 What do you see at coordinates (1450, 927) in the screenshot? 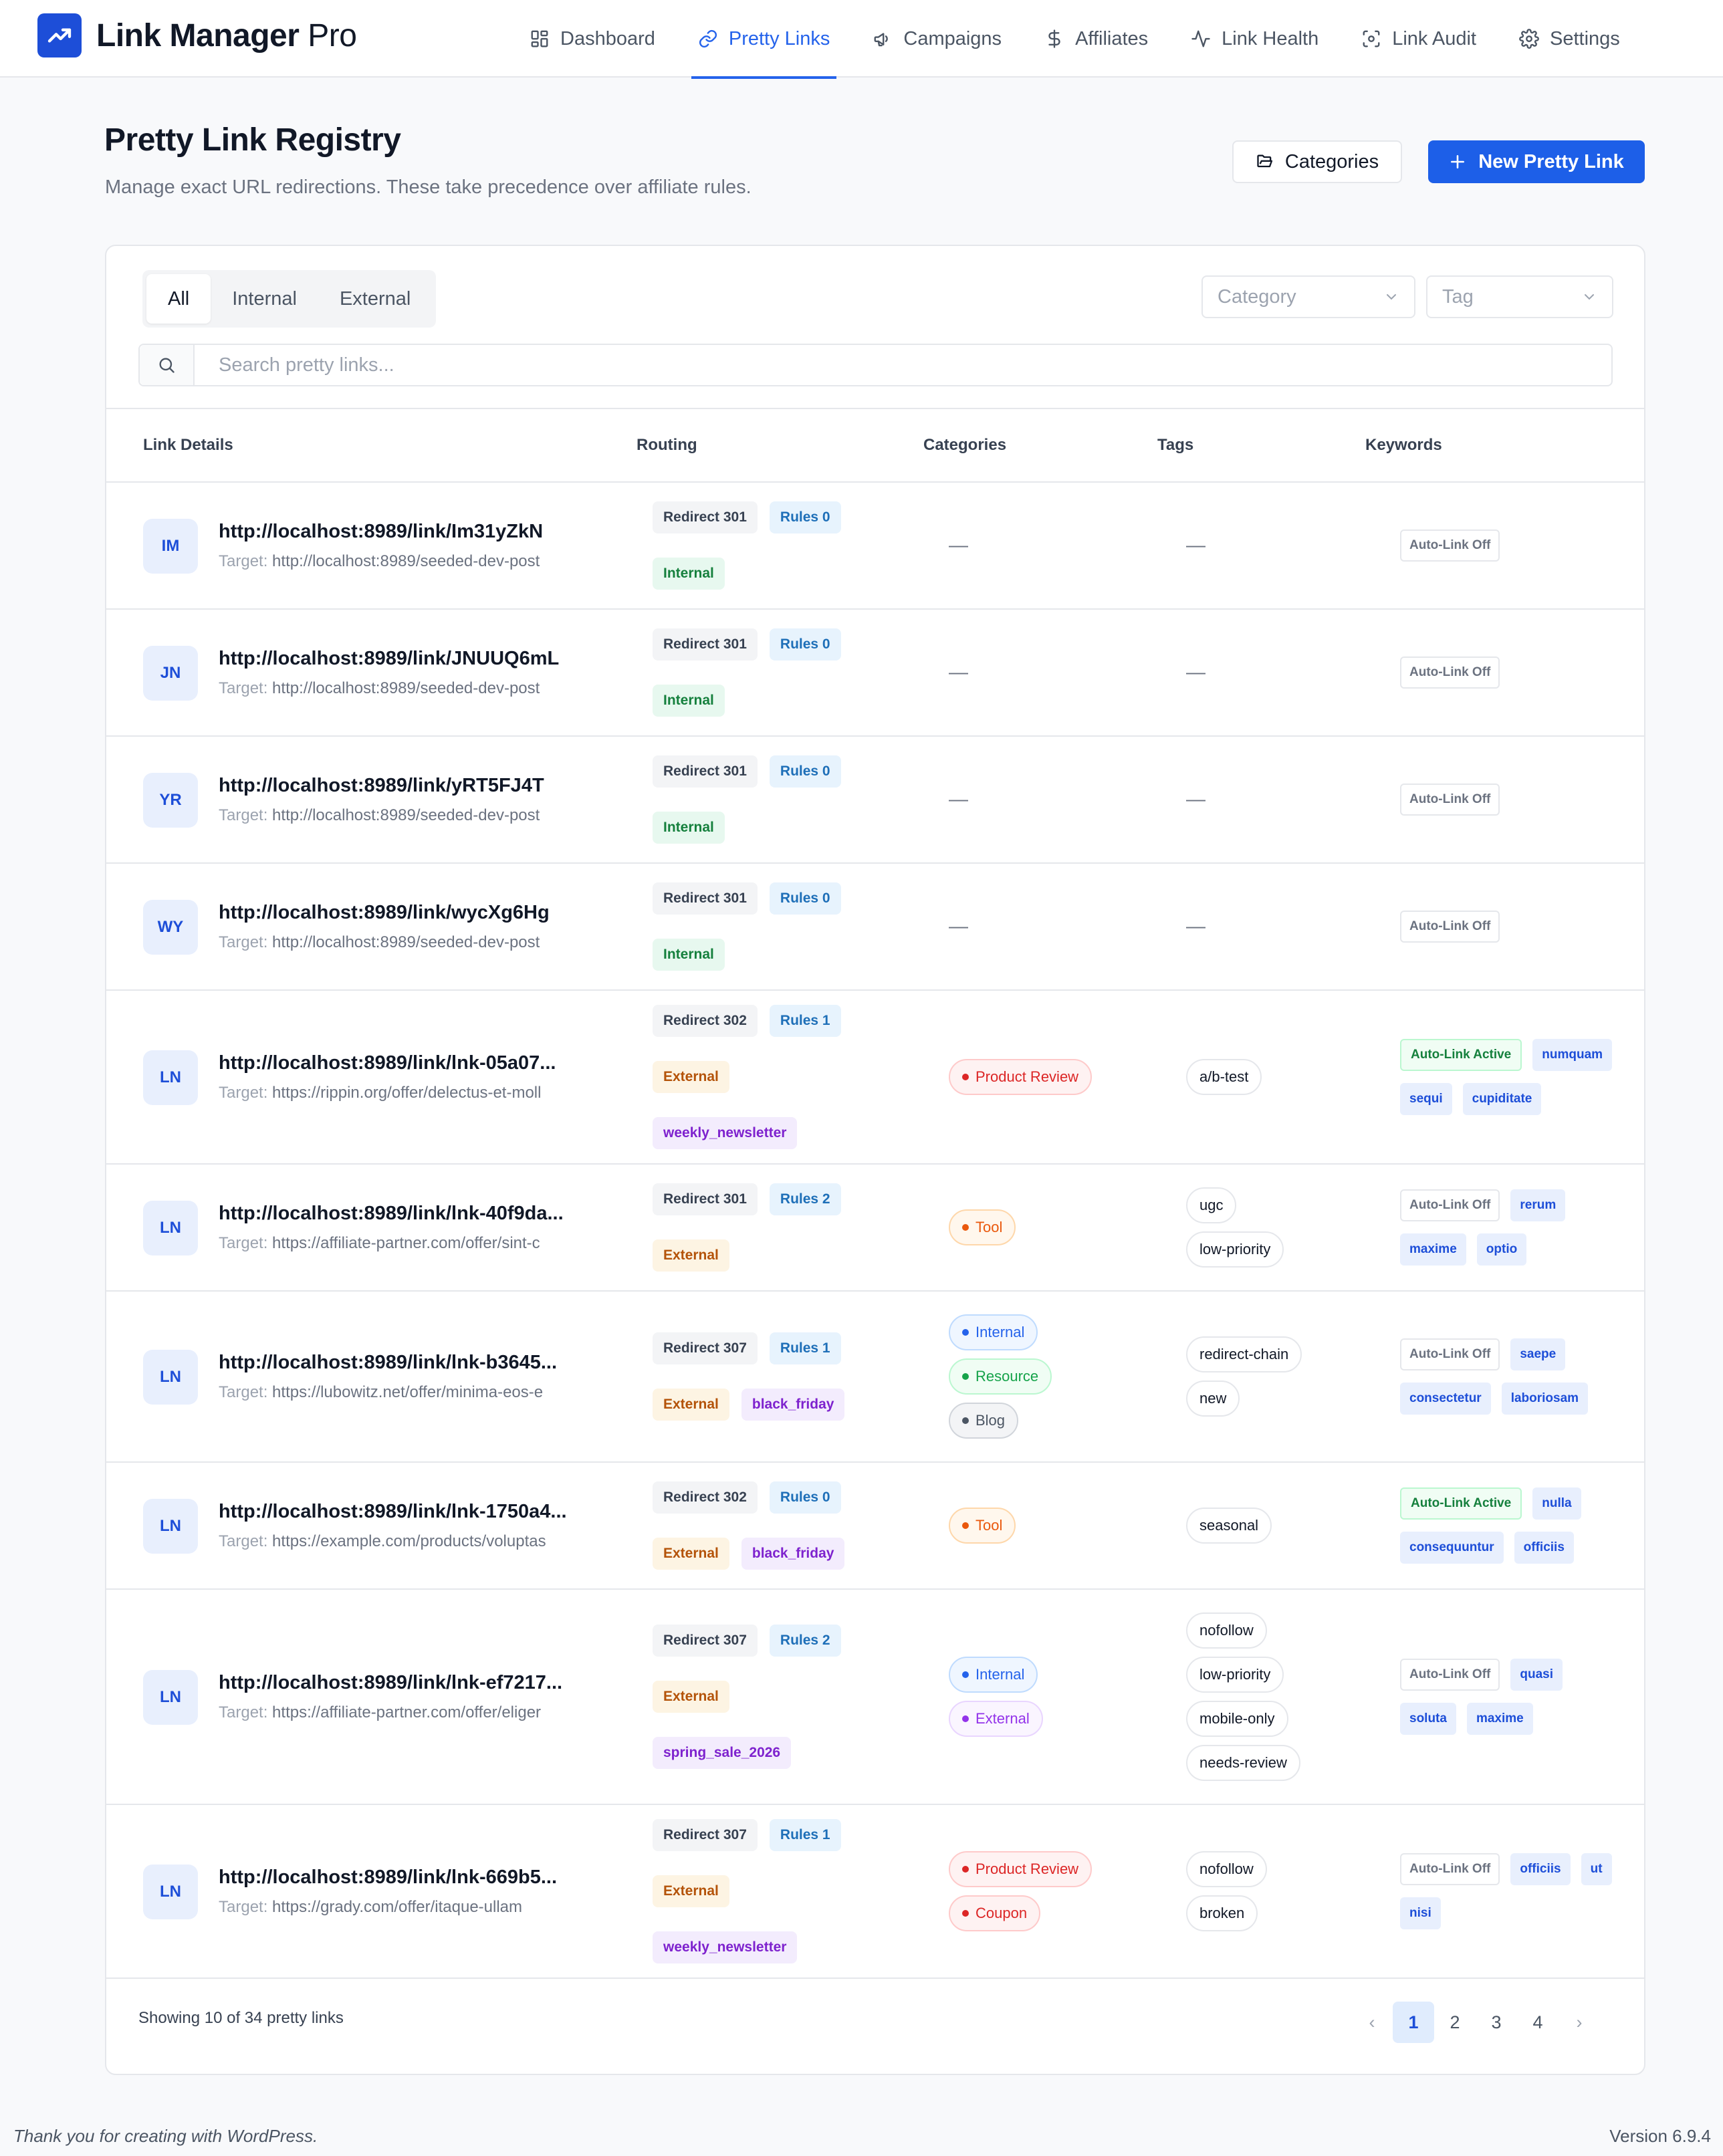
I see `auto-link-status: Auto-Link Off` at bounding box center [1450, 927].